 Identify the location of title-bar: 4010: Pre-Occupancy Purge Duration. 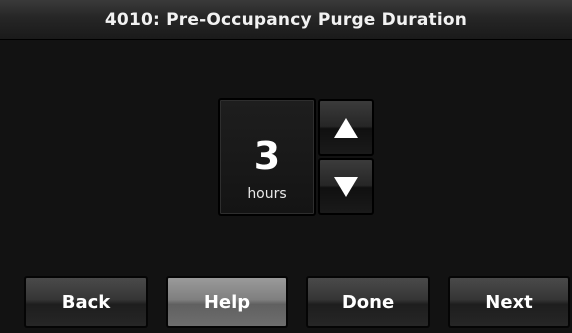
(286, 20).